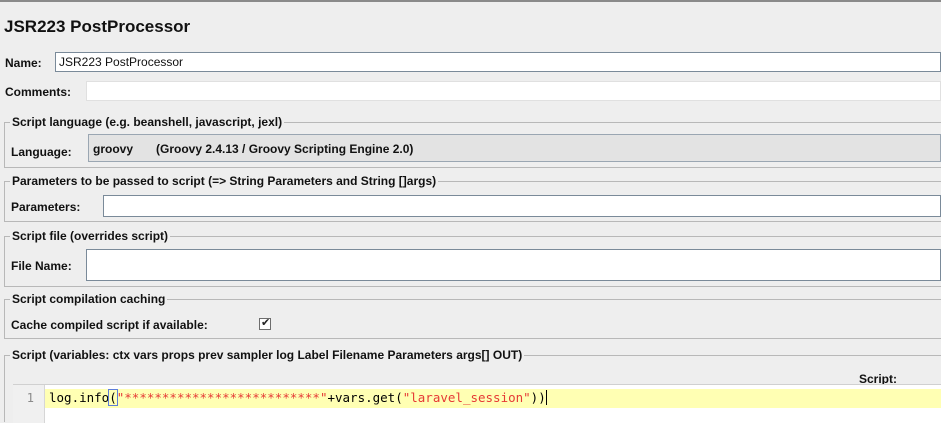 Image resolution: width=941 pixels, height=423 pixels. Describe the element at coordinates (470, 1) in the screenshot. I see `top-border` at that location.